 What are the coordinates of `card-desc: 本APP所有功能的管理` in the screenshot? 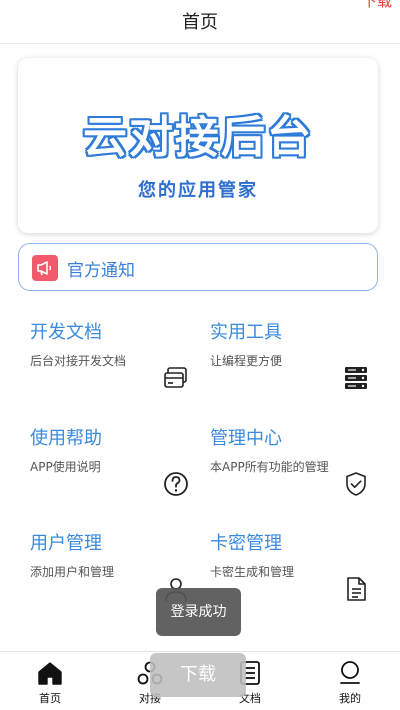 It's located at (269, 467).